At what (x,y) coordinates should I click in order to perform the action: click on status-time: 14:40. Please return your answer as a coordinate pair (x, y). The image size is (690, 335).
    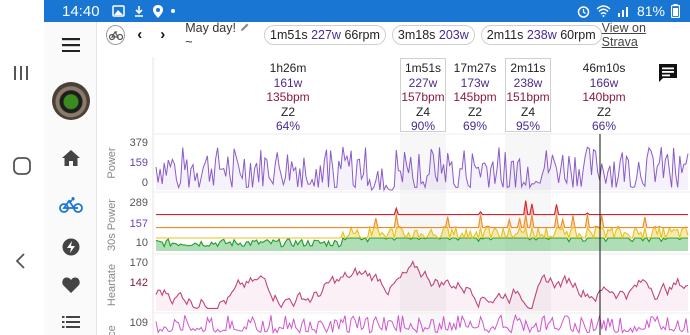
    Looking at the image, I should click on (81, 11).